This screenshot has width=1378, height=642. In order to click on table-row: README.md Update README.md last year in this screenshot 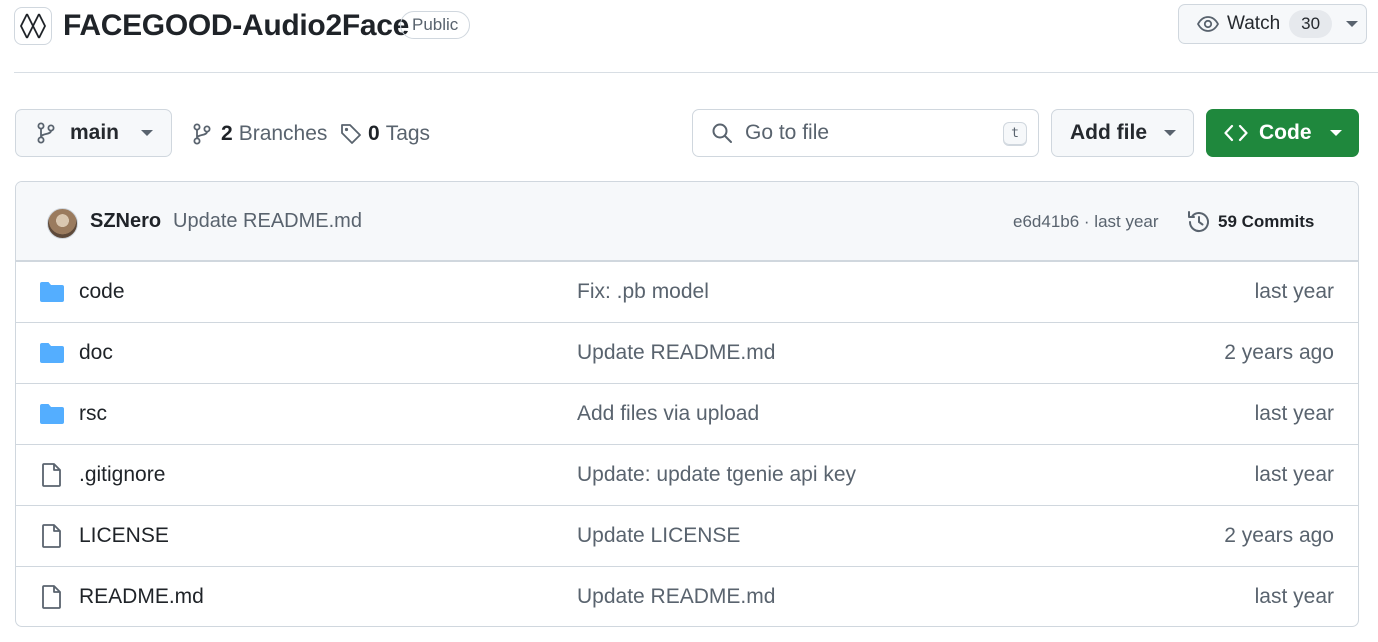, I will do `click(687, 596)`.